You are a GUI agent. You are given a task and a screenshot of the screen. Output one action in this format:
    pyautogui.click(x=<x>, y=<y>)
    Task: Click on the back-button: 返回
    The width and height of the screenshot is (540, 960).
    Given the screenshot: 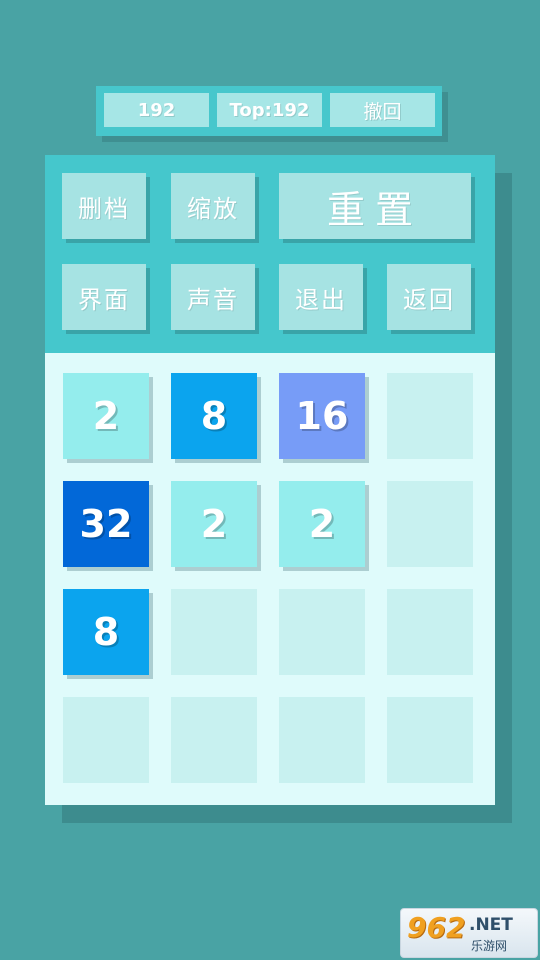 What is the action you would take?
    pyautogui.click(x=429, y=297)
    